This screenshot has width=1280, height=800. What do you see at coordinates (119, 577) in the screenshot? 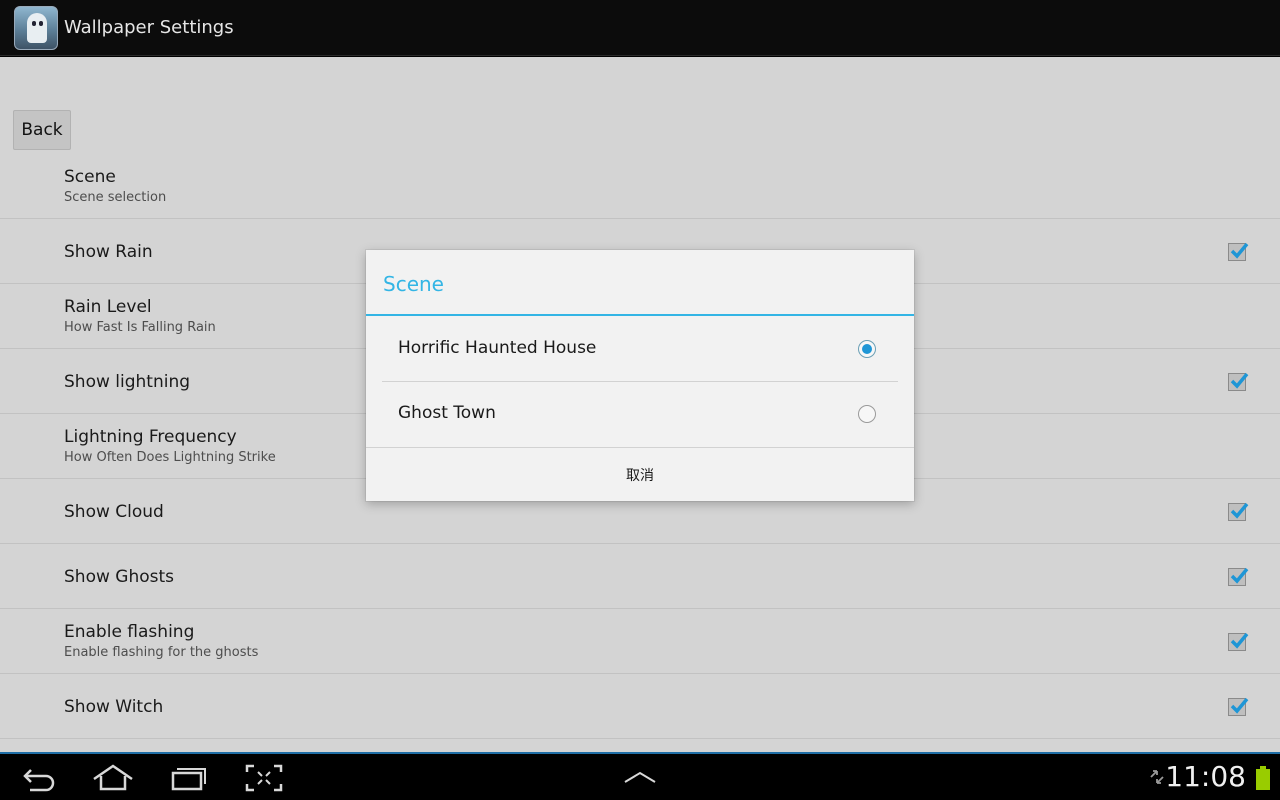
I see `pref-title: Show Ghosts` at bounding box center [119, 577].